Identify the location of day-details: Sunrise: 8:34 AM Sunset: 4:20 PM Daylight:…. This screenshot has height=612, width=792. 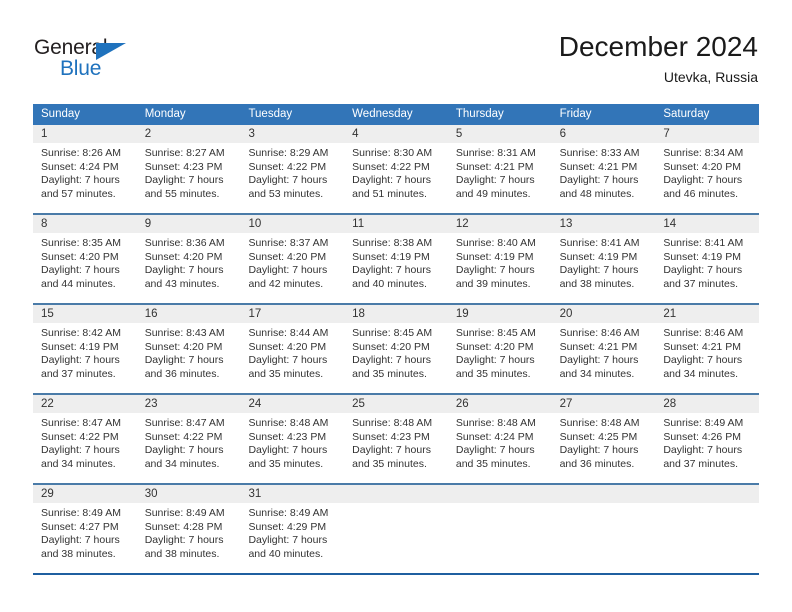
(707, 172).